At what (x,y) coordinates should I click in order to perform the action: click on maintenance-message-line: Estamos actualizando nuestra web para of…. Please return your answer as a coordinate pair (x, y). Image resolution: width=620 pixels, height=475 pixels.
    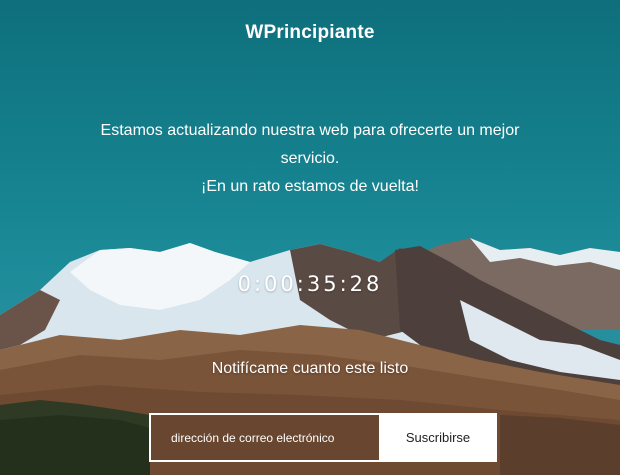
    Looking at the image, I should click on (310, 144).